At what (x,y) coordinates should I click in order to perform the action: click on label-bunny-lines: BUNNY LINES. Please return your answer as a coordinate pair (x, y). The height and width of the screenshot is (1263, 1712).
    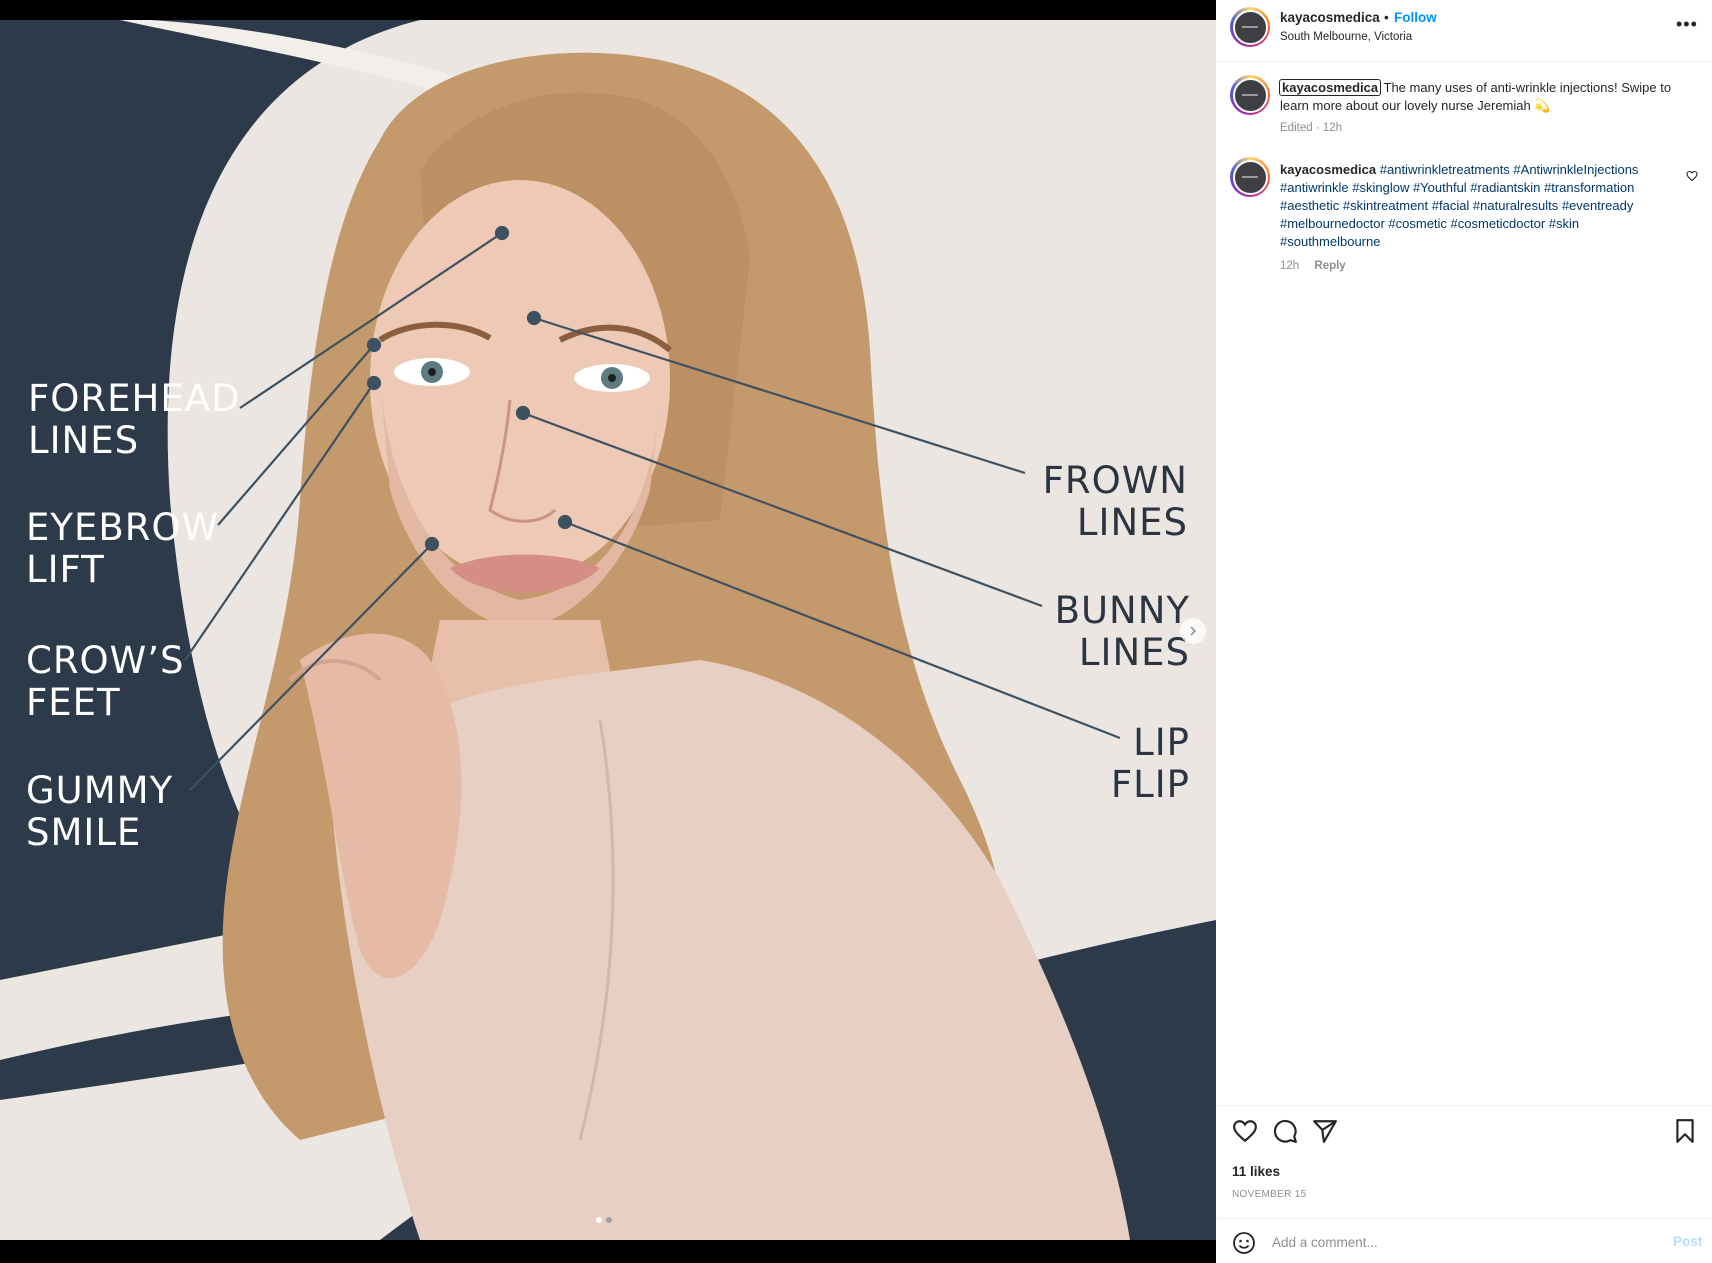
    Looking at the image, I should click on (1122, 632).